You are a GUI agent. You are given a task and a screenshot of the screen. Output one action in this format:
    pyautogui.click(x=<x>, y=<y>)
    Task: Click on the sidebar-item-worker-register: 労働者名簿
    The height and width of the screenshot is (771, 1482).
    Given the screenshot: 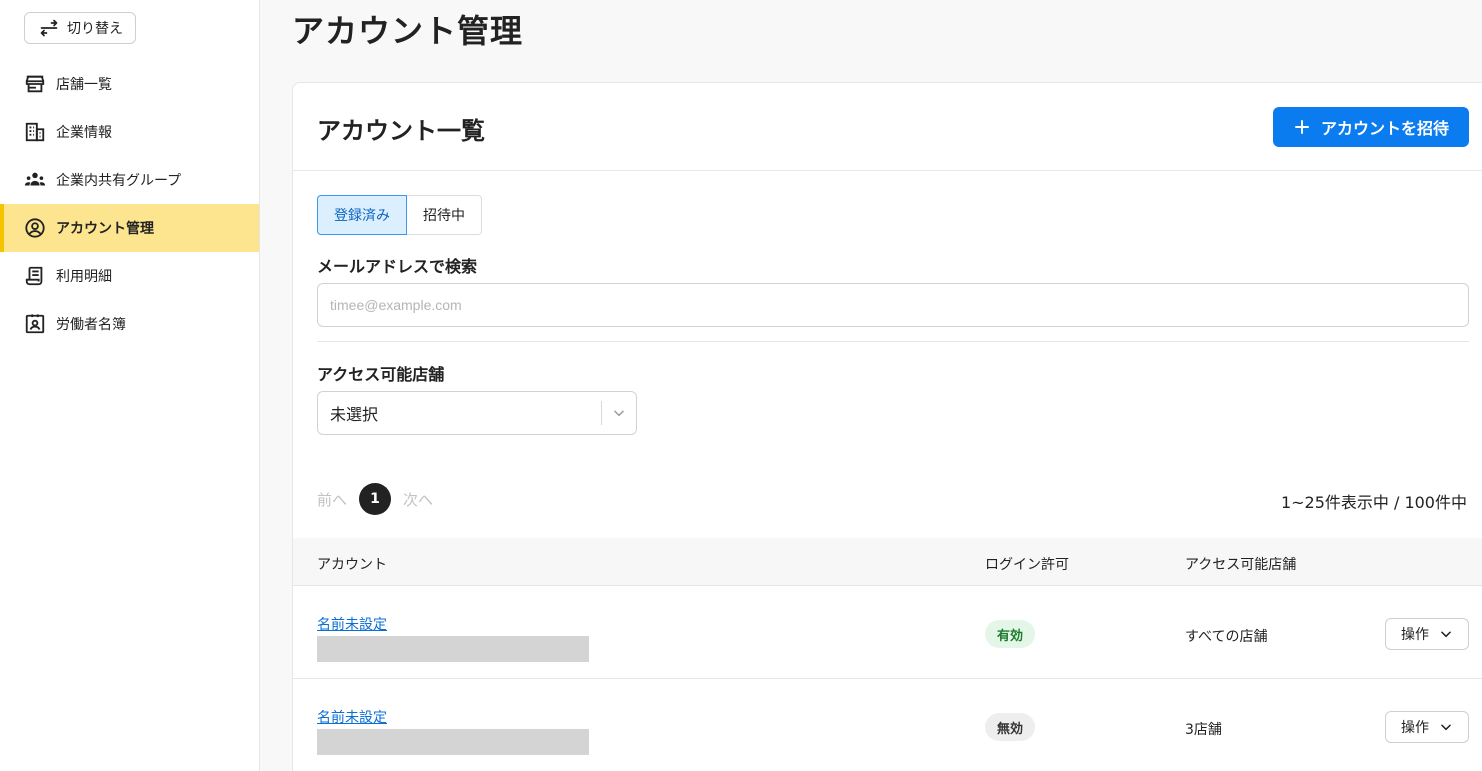 What is the action you would take?
    pyautogui.click(x=129, y=324)
    